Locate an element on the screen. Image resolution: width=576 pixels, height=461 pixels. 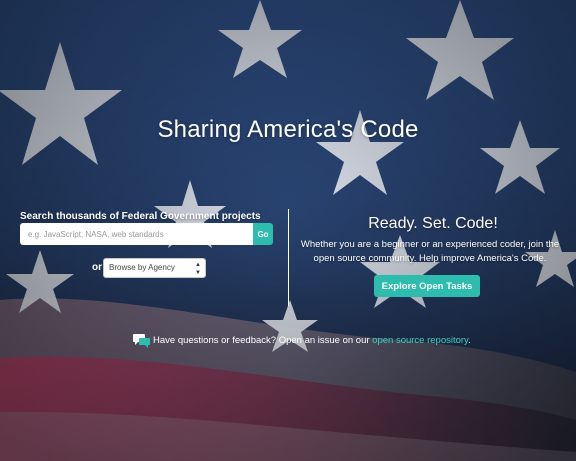
open-source-repository-link: open source repository is located at coordinates (420, 340).